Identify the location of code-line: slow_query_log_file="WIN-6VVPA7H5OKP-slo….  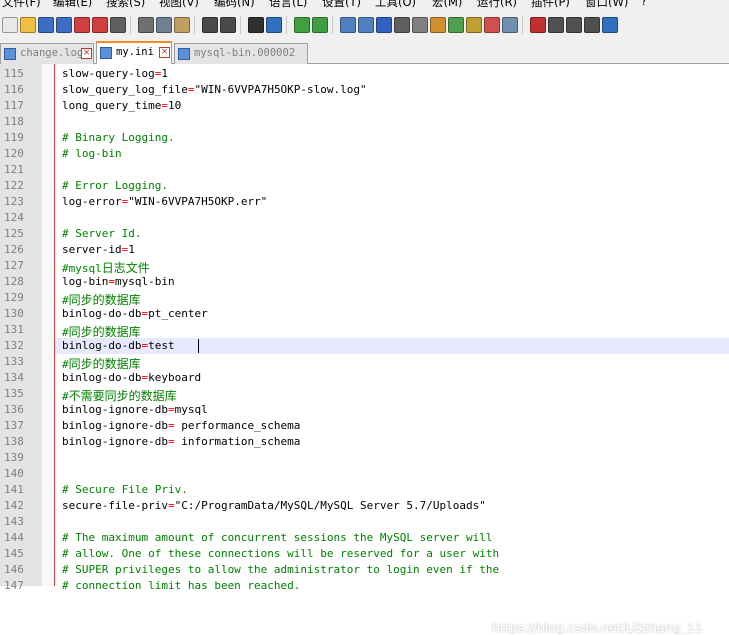
(214, 89).